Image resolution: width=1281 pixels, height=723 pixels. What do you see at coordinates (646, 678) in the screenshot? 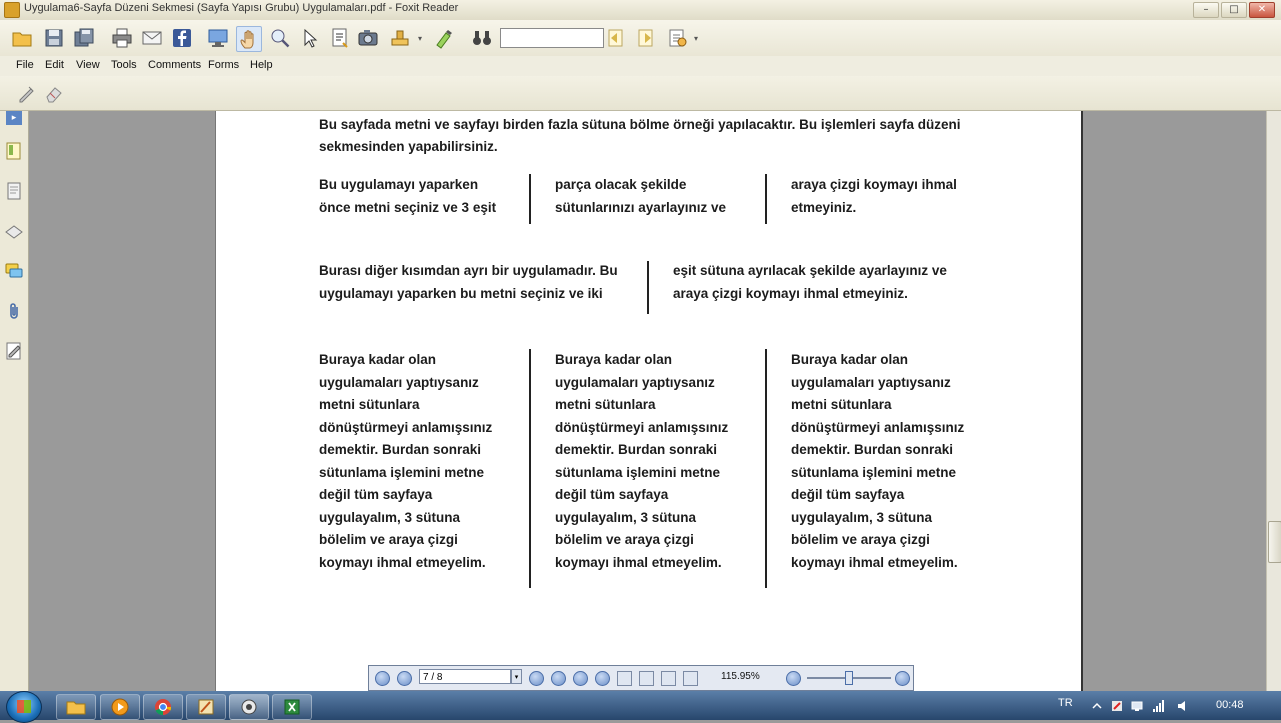
I see `fit-width-icon` at bounding box center [646, 678].